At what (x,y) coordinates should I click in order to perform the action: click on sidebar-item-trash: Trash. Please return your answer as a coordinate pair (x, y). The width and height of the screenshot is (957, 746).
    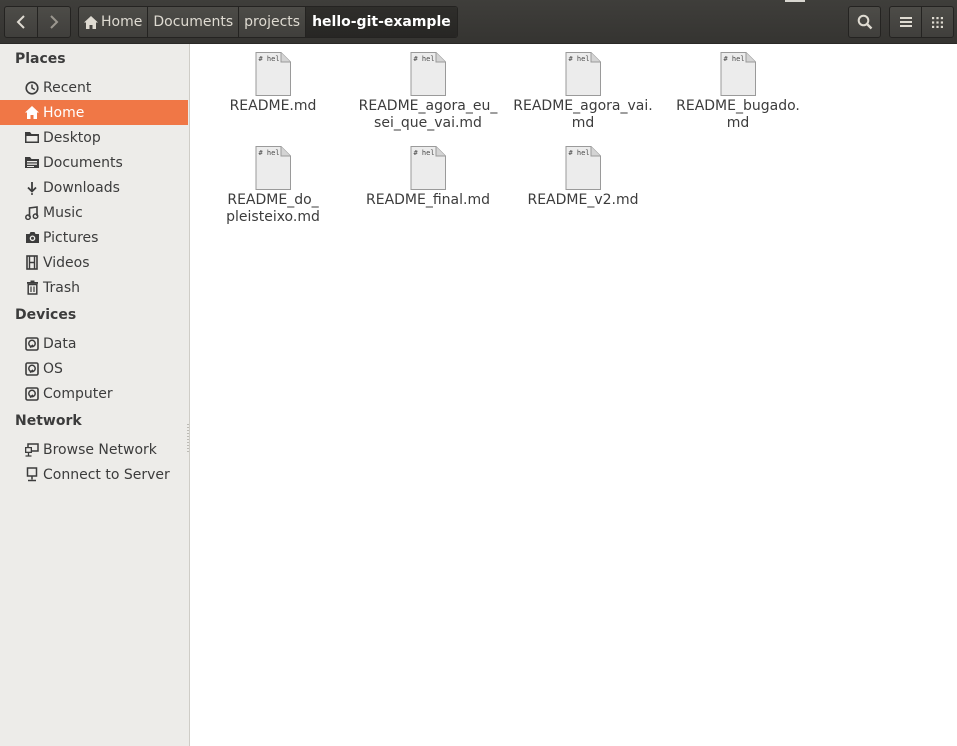
    Looking at the image, I should click on (94, 287).